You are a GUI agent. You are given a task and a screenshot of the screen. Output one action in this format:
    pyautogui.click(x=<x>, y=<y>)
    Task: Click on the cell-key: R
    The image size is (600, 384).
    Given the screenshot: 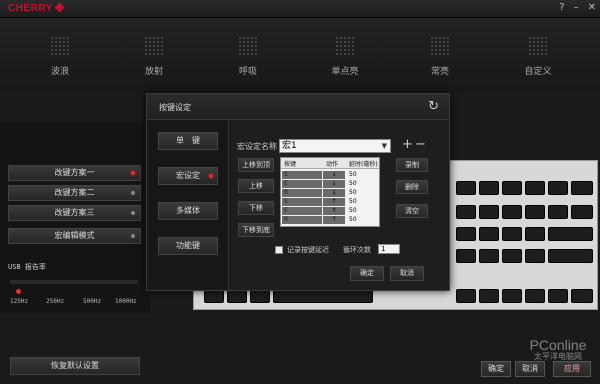 What is the action you would take?
    pyautogui.click(x=302, y=220)
    